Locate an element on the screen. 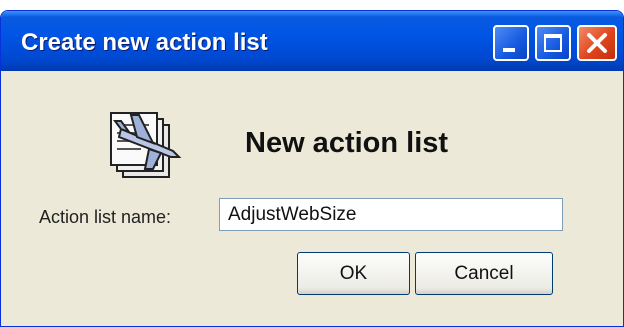 The image size is (624, 327). maximize-button is located at coordinates (553, 43).